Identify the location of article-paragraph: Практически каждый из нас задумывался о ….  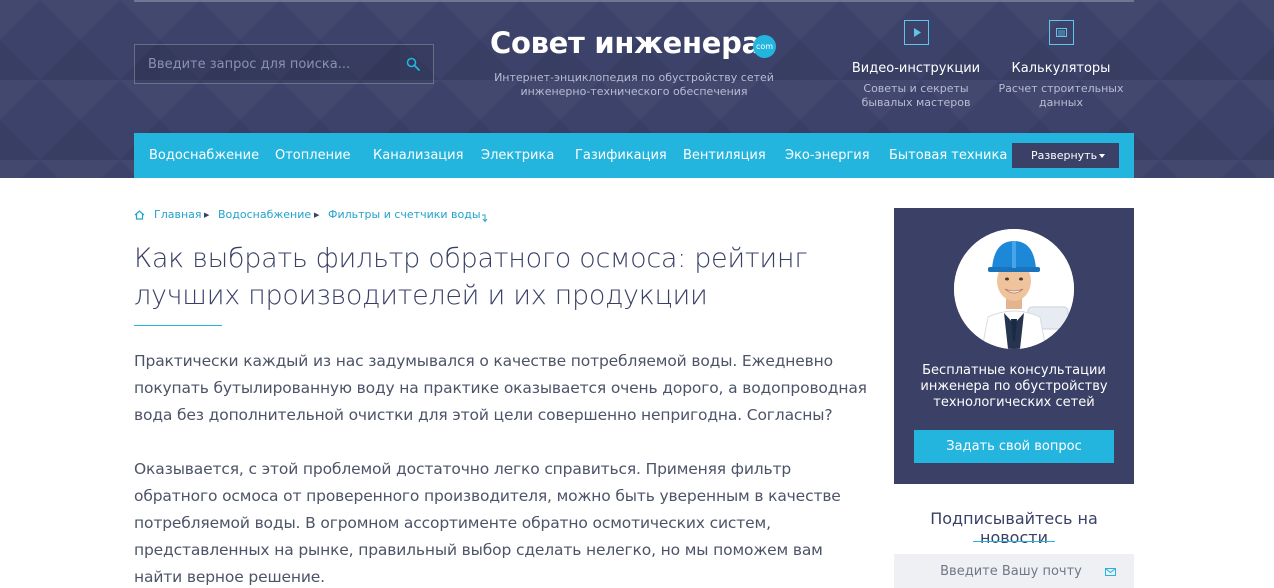
(500, 388).